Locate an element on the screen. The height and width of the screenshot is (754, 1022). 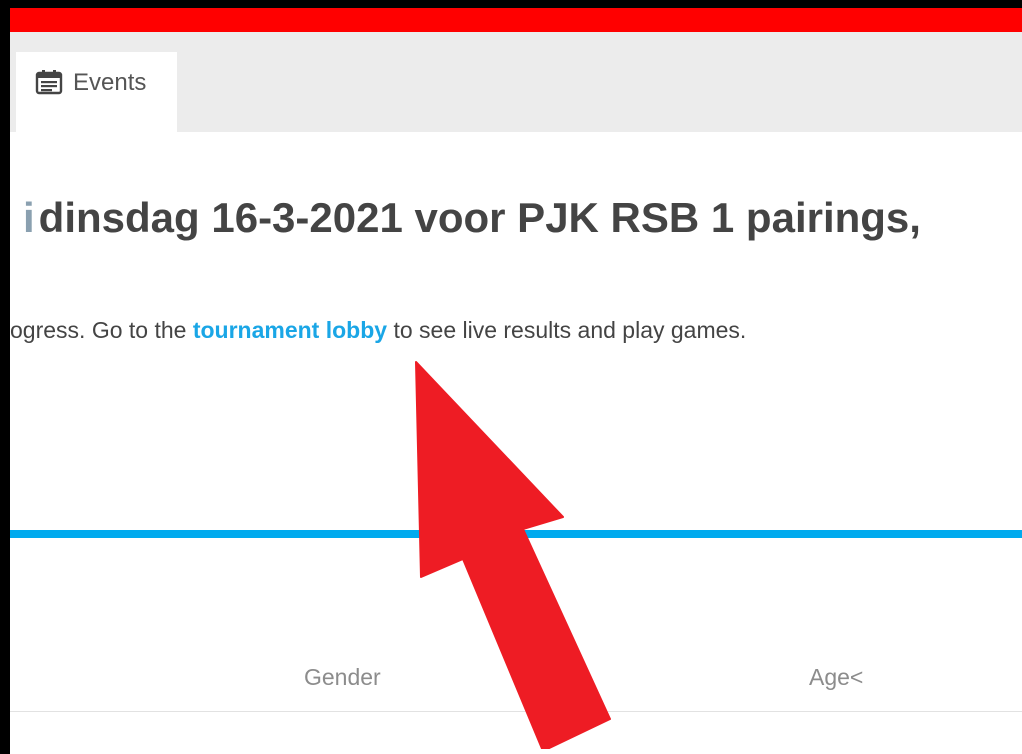
calendar-icon is located at coordinates (49, 82).